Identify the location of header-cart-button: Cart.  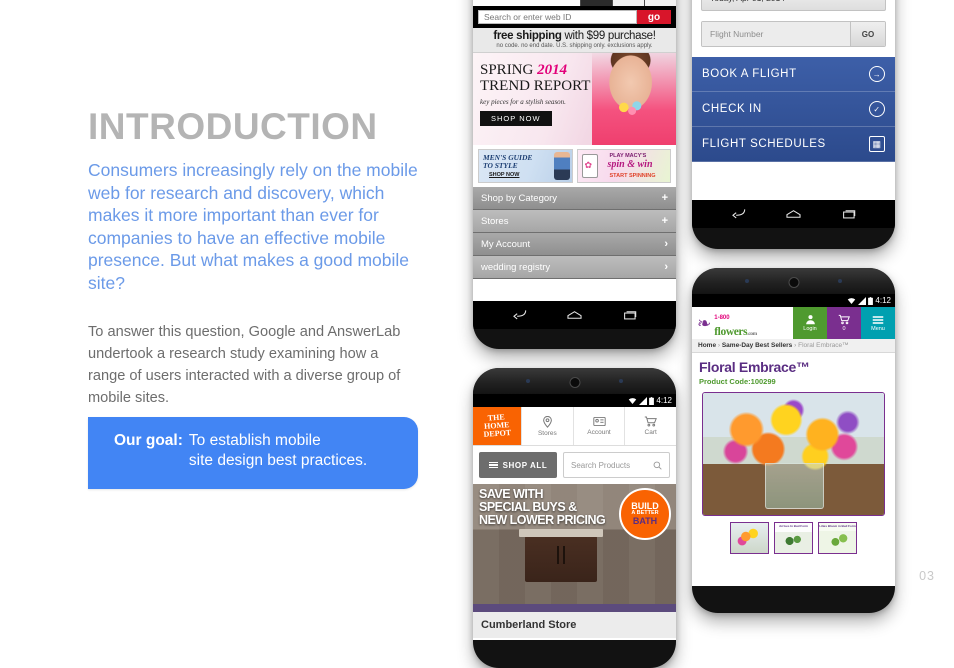
(650, 426).